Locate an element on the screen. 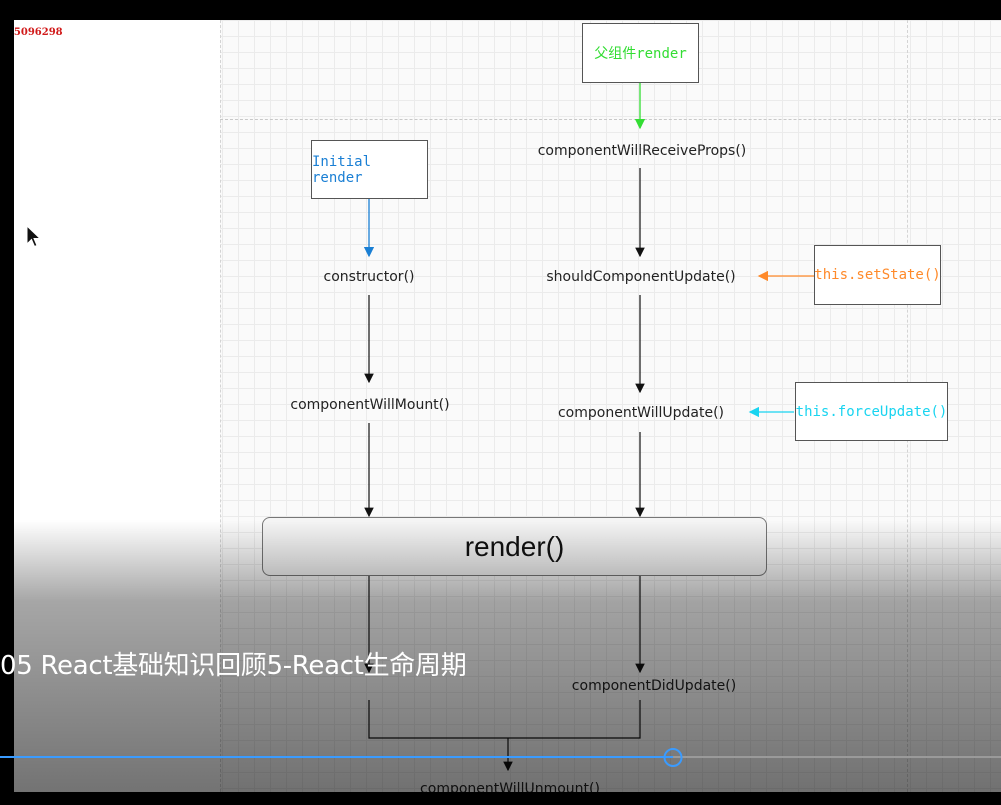  initial-render-box: Initial render is located at coordinates (369, 169).